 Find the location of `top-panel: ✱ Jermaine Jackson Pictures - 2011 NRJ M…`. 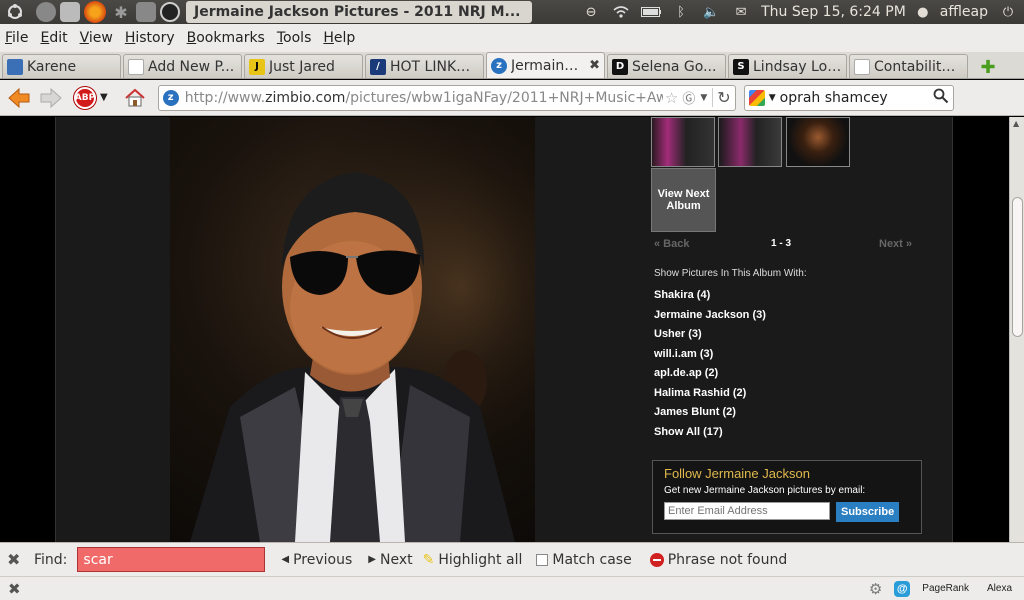

top-panel: ✱ Jermaine Jackson Pictures - 2011 NRJ M… is located at coordinates (512, 12).